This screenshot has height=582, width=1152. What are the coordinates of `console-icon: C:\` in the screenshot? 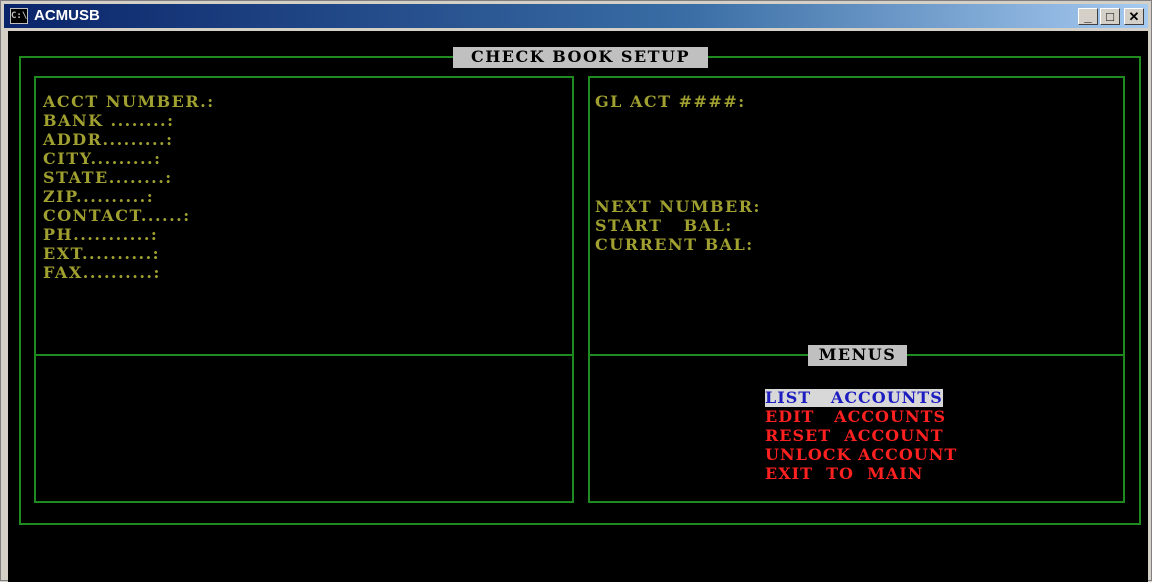 It's located at (19, 16).